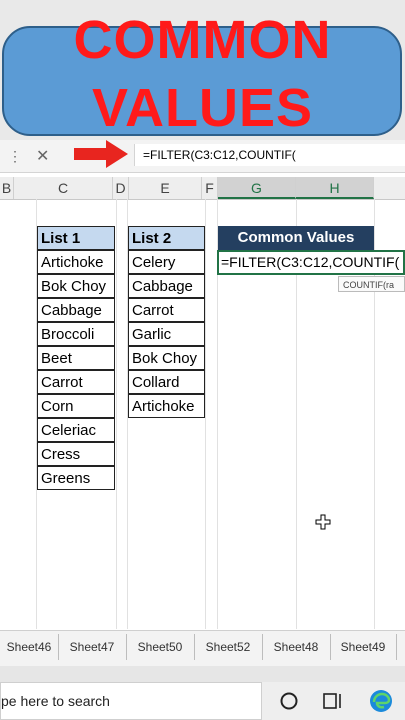  I want to click on cortana-icon, so click(289, 701).